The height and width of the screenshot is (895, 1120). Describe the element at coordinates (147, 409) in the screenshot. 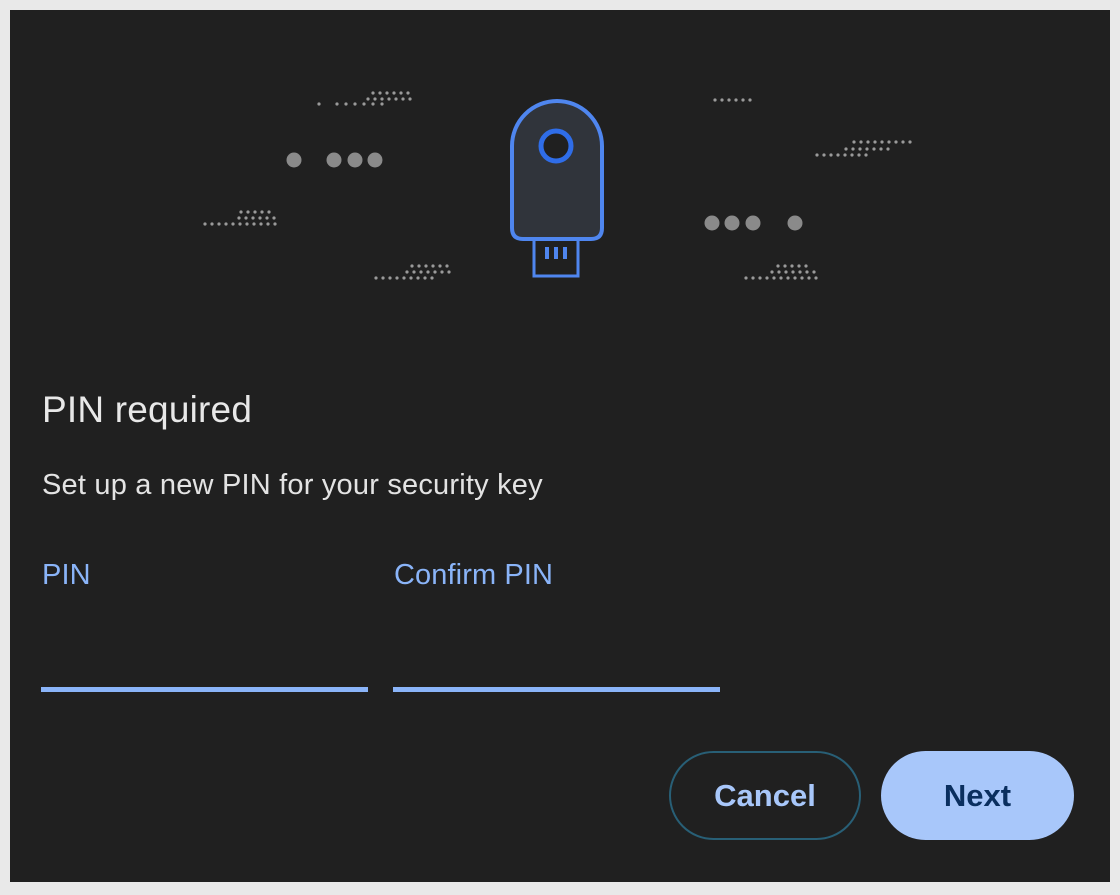

I see `dialog-title: PIN required` at that location.